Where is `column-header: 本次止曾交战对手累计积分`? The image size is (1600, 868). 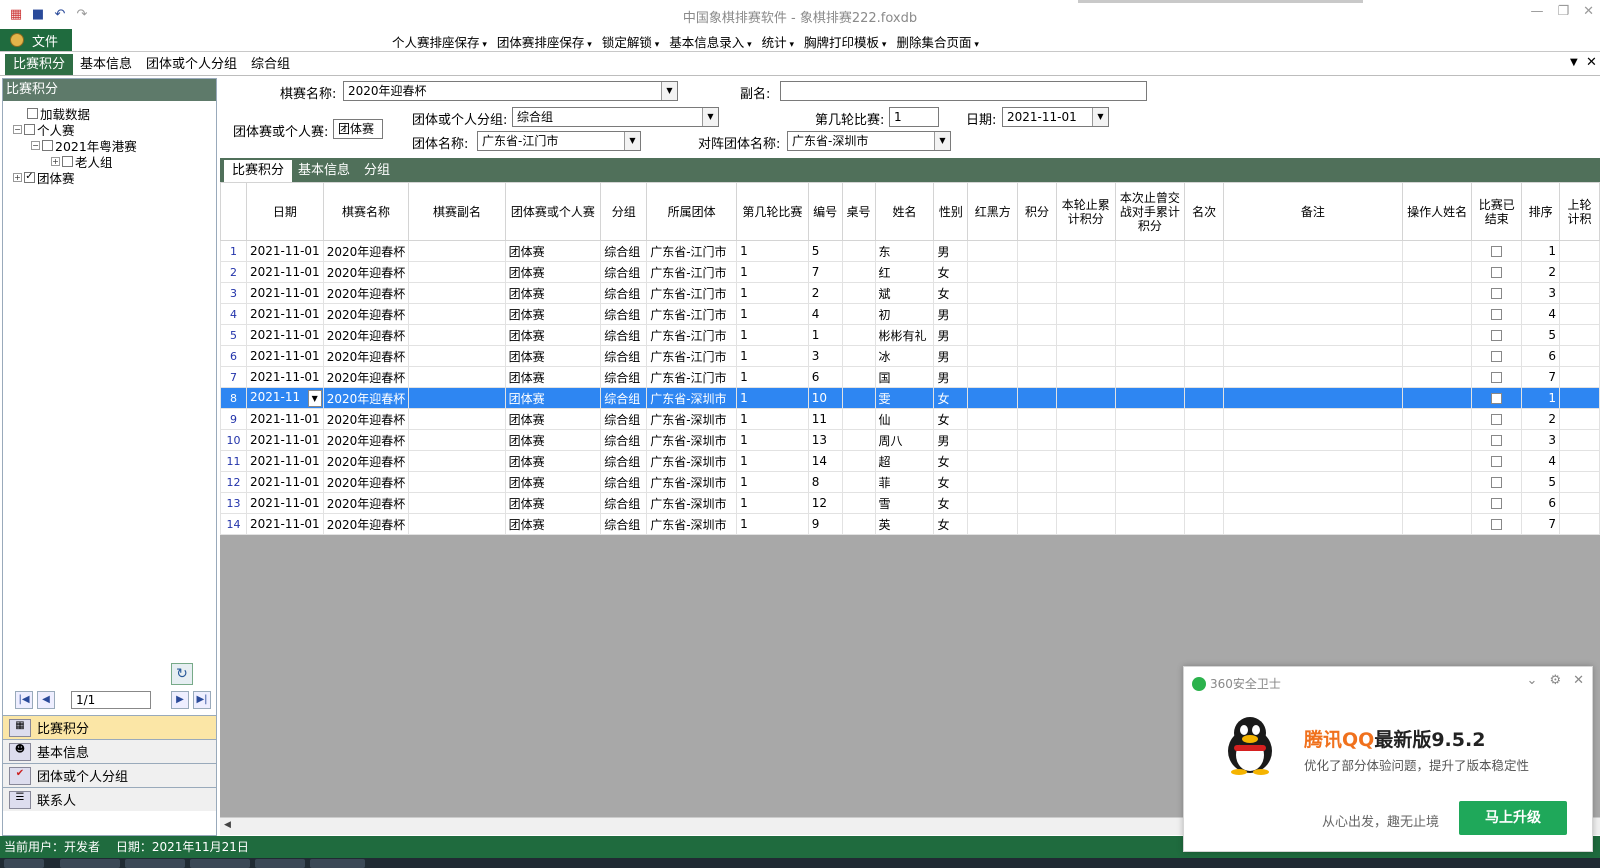 column-header: 本次止曾交战对手累计积分 is located at coordinates (1150, 211).